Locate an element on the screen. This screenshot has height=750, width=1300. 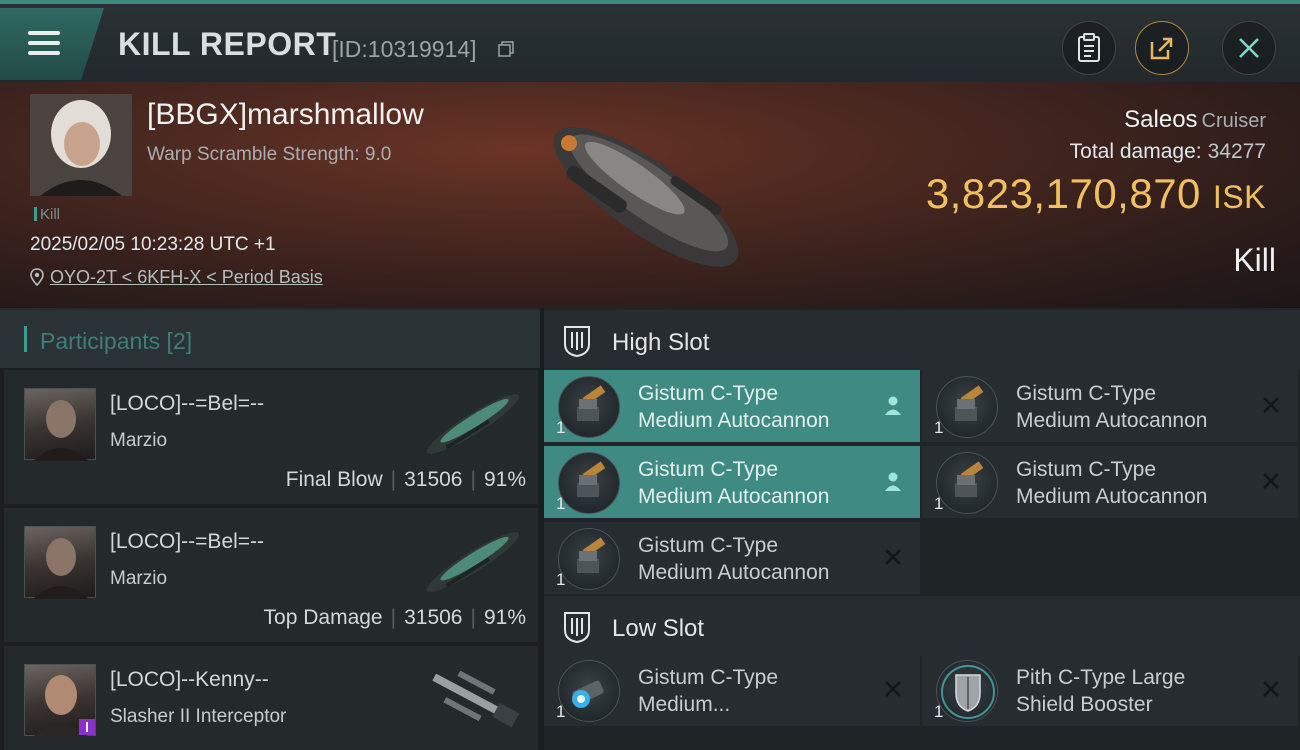
participant-row: [LOCO]--Kenny-- Slasher II Interceptor is located at coordinates (271, 698).